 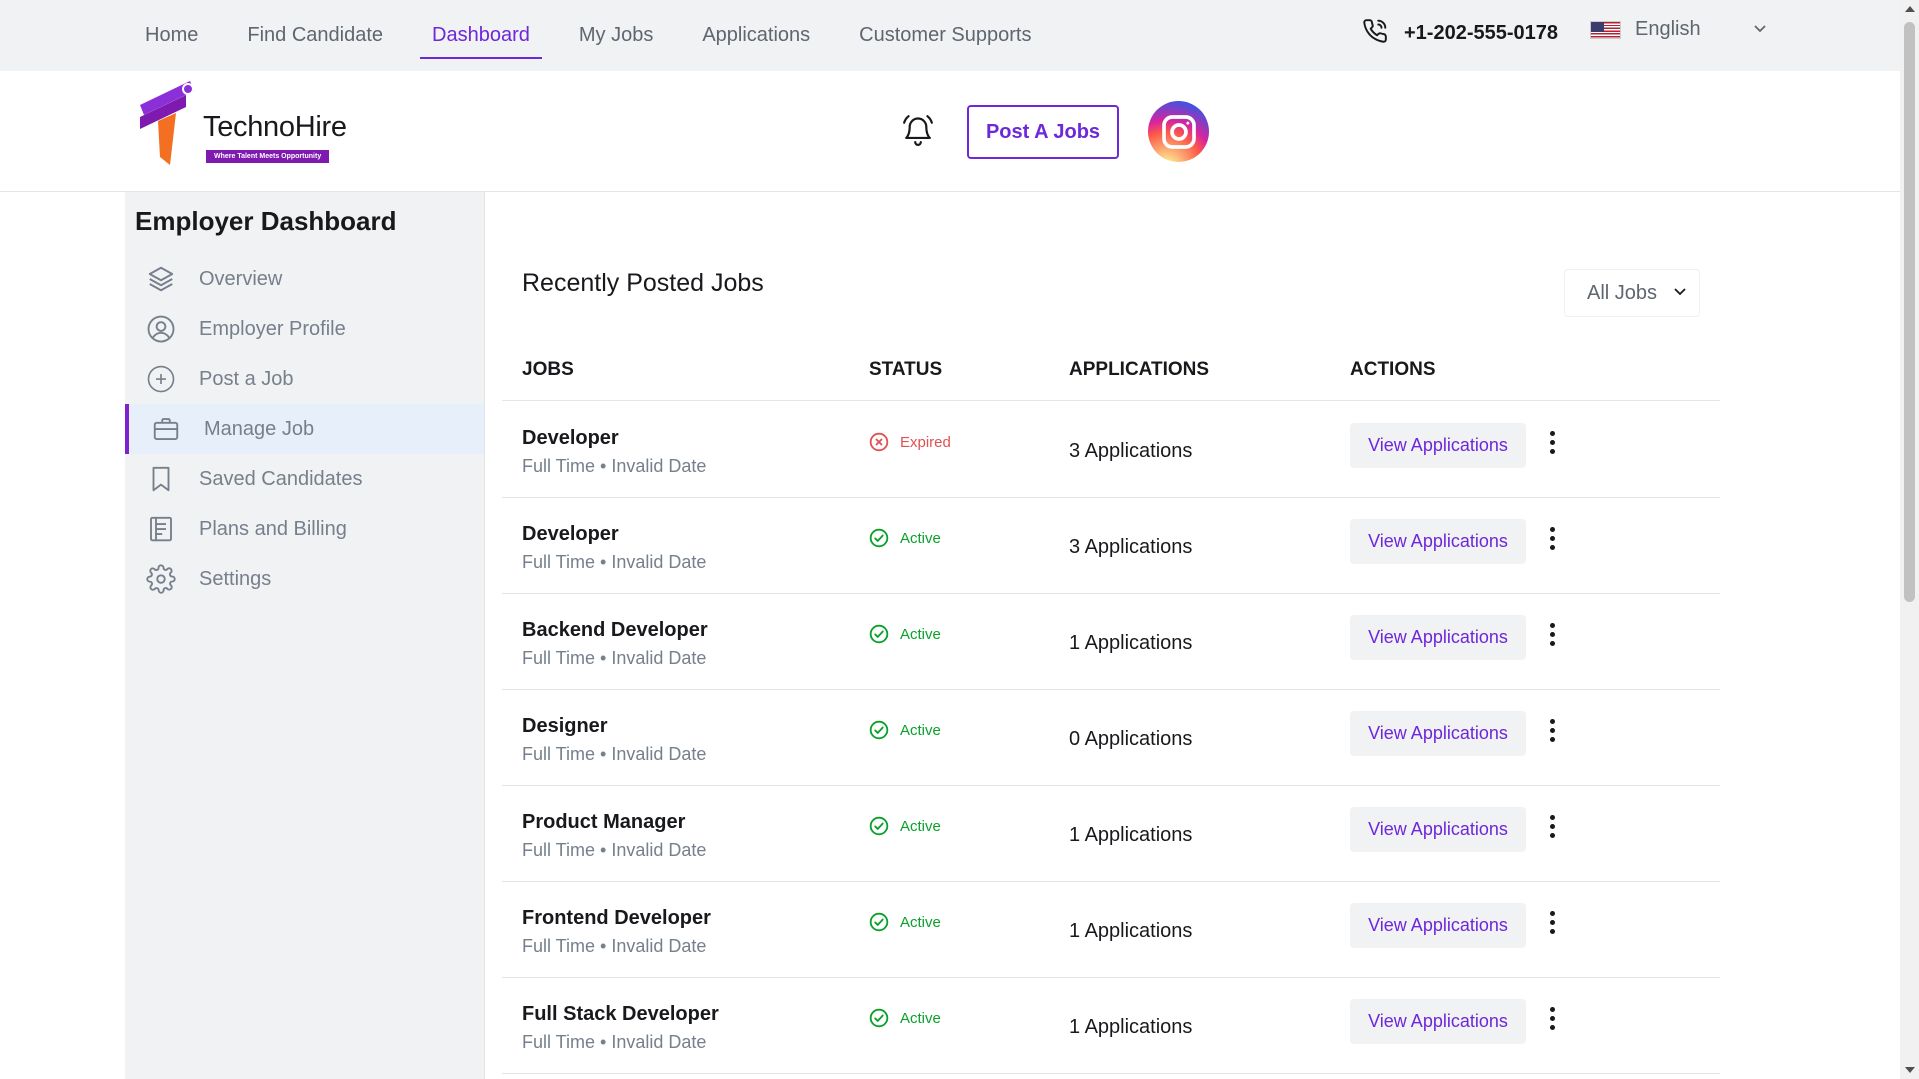 I want to click on applications-count: 3 Applications, so click(x=1131, y=451).